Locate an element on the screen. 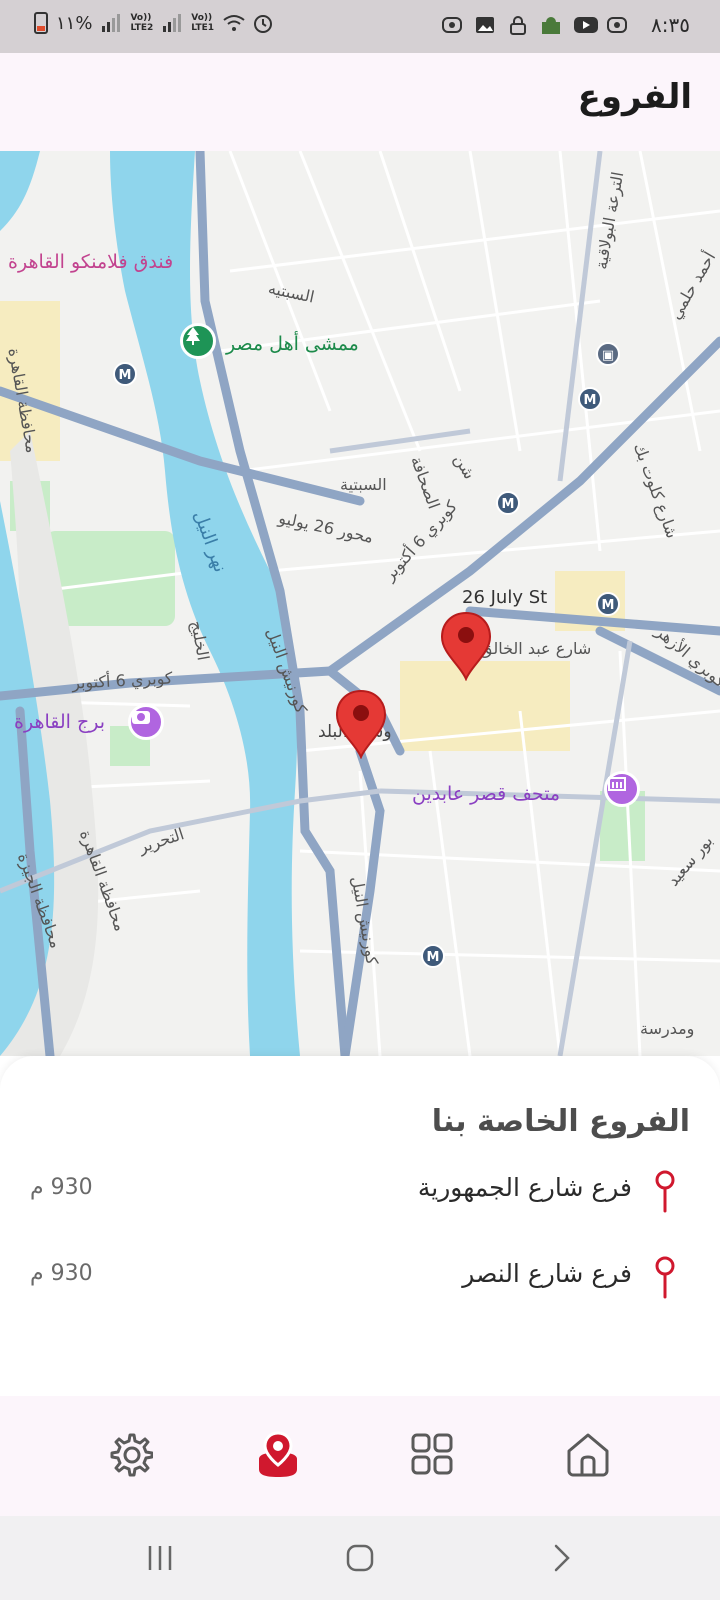 The width and height of the screenshot is (720, 1600). home-icon is located at coordinates (588, 1455).